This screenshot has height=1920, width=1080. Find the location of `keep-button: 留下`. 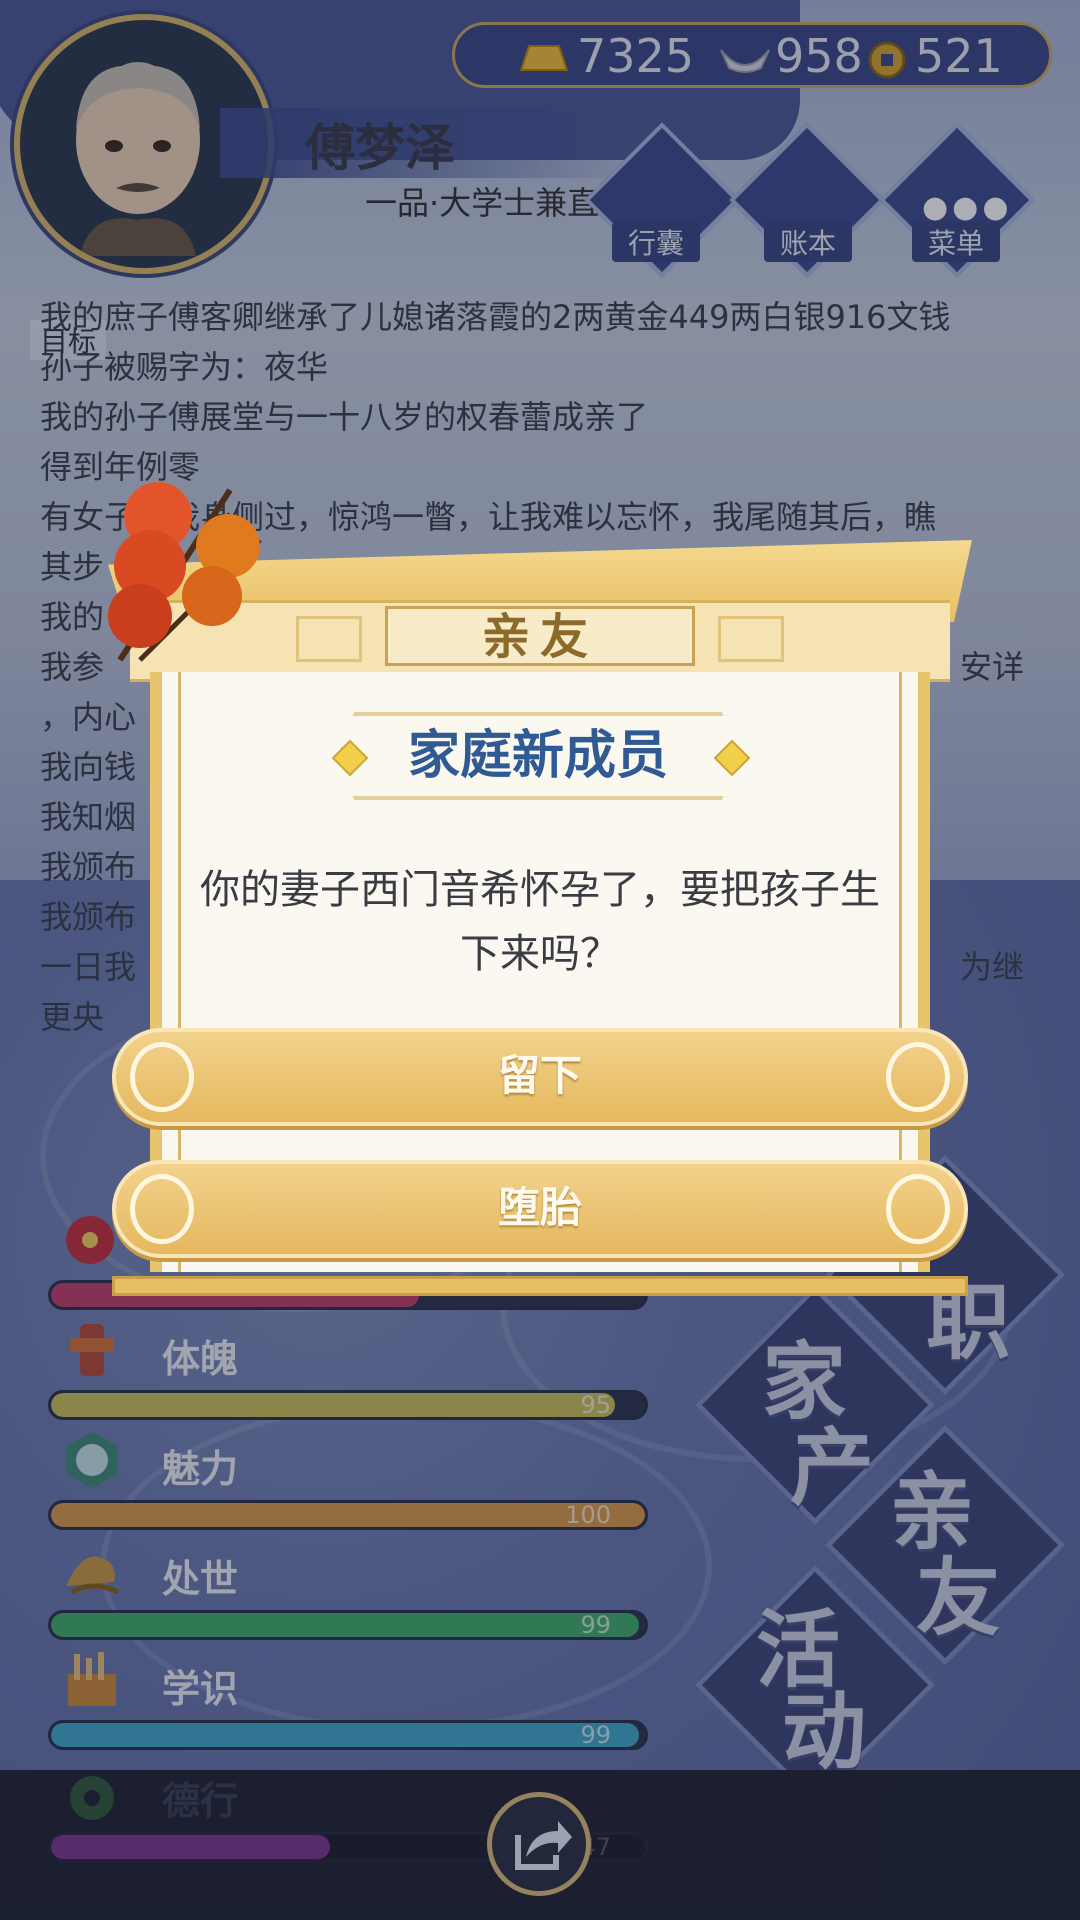

keep-button: 留下 is located at coordinates (540, 1077).